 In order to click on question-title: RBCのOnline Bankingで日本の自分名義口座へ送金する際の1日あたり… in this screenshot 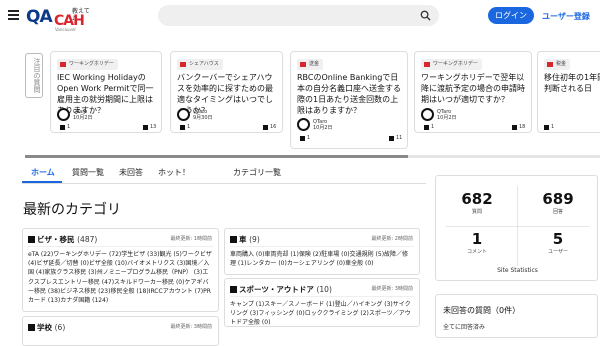, I will do `click(349, 94)`.